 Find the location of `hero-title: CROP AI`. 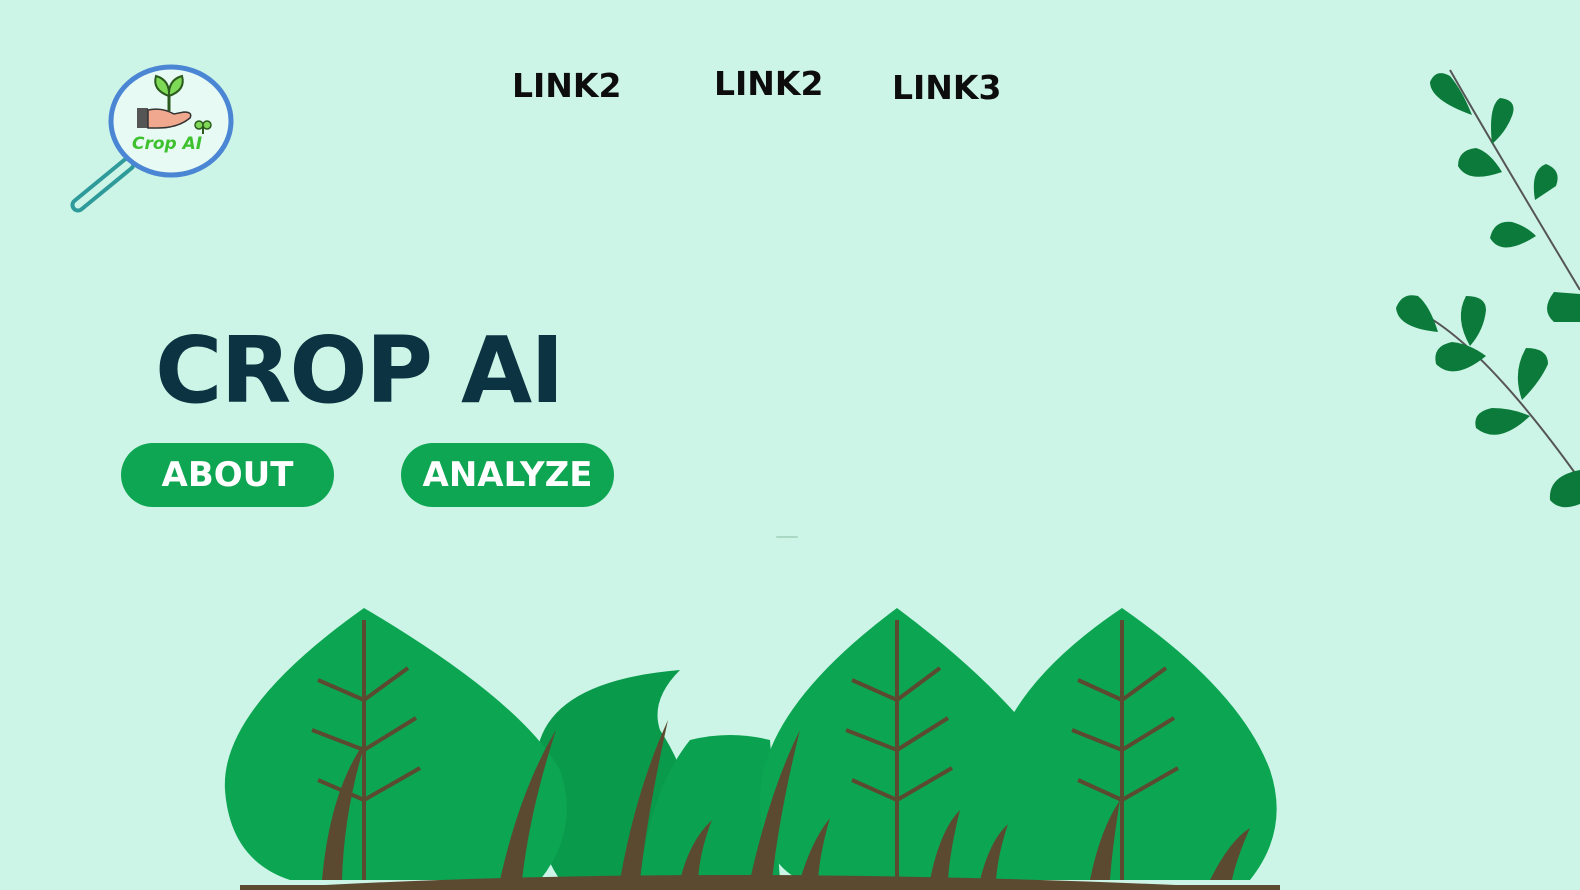

hero-title: CROP AI is located at coordinates (359, 370).